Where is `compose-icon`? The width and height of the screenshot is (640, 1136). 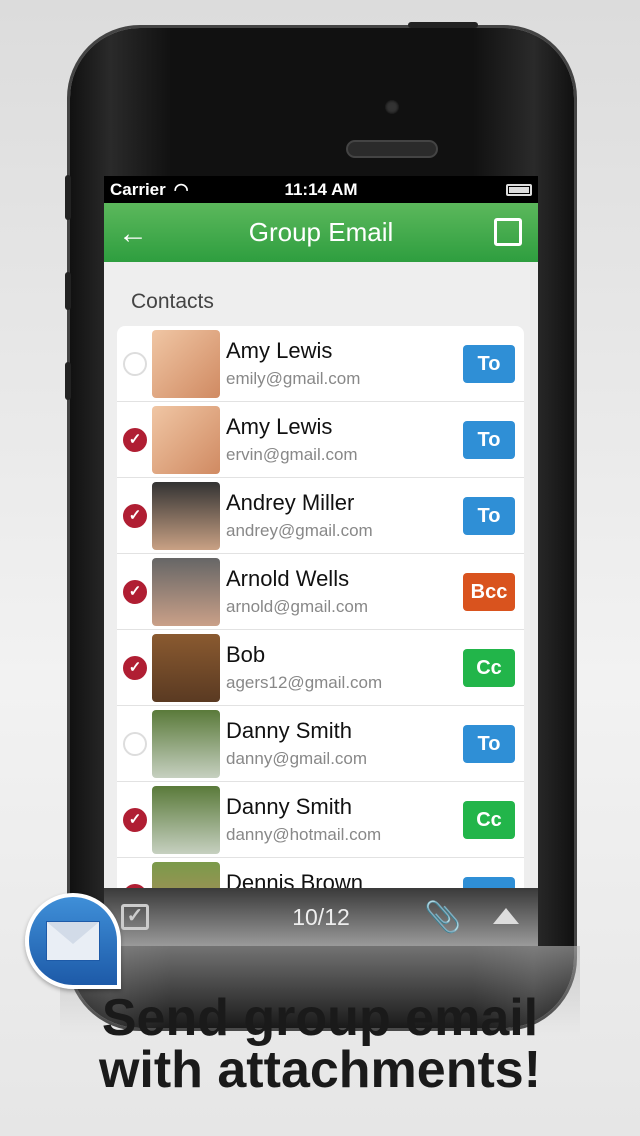
compose-icon is located at coordinates (508, 232).